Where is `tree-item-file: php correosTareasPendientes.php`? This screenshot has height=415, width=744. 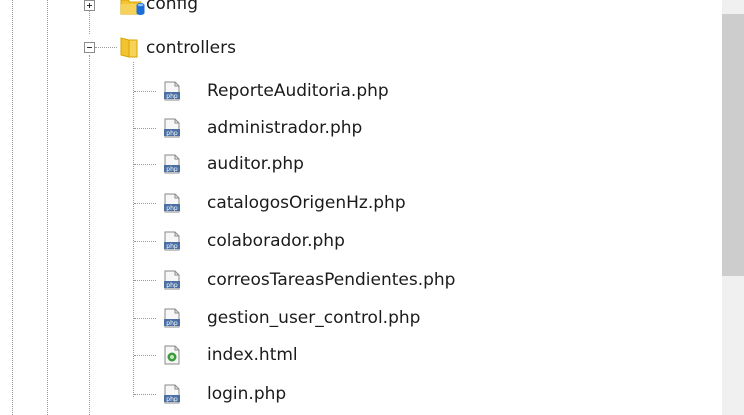
tree-item-file: php correosTareasPendientes.php is located at coordinates (394, 282).